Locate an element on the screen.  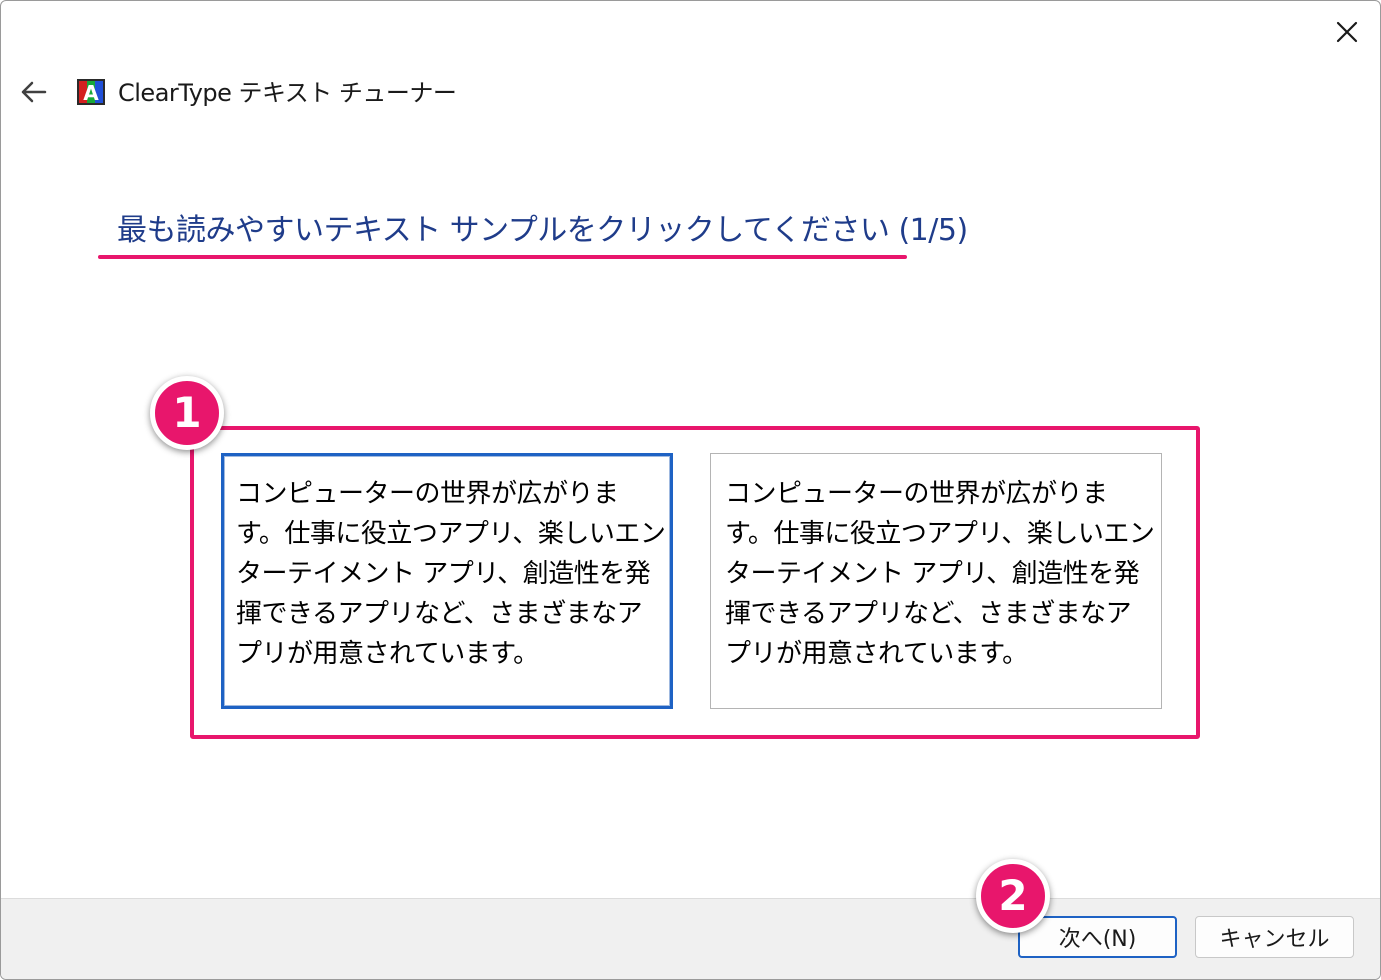
next-button: 次へ(N) is located at coordinates (1097, 937).